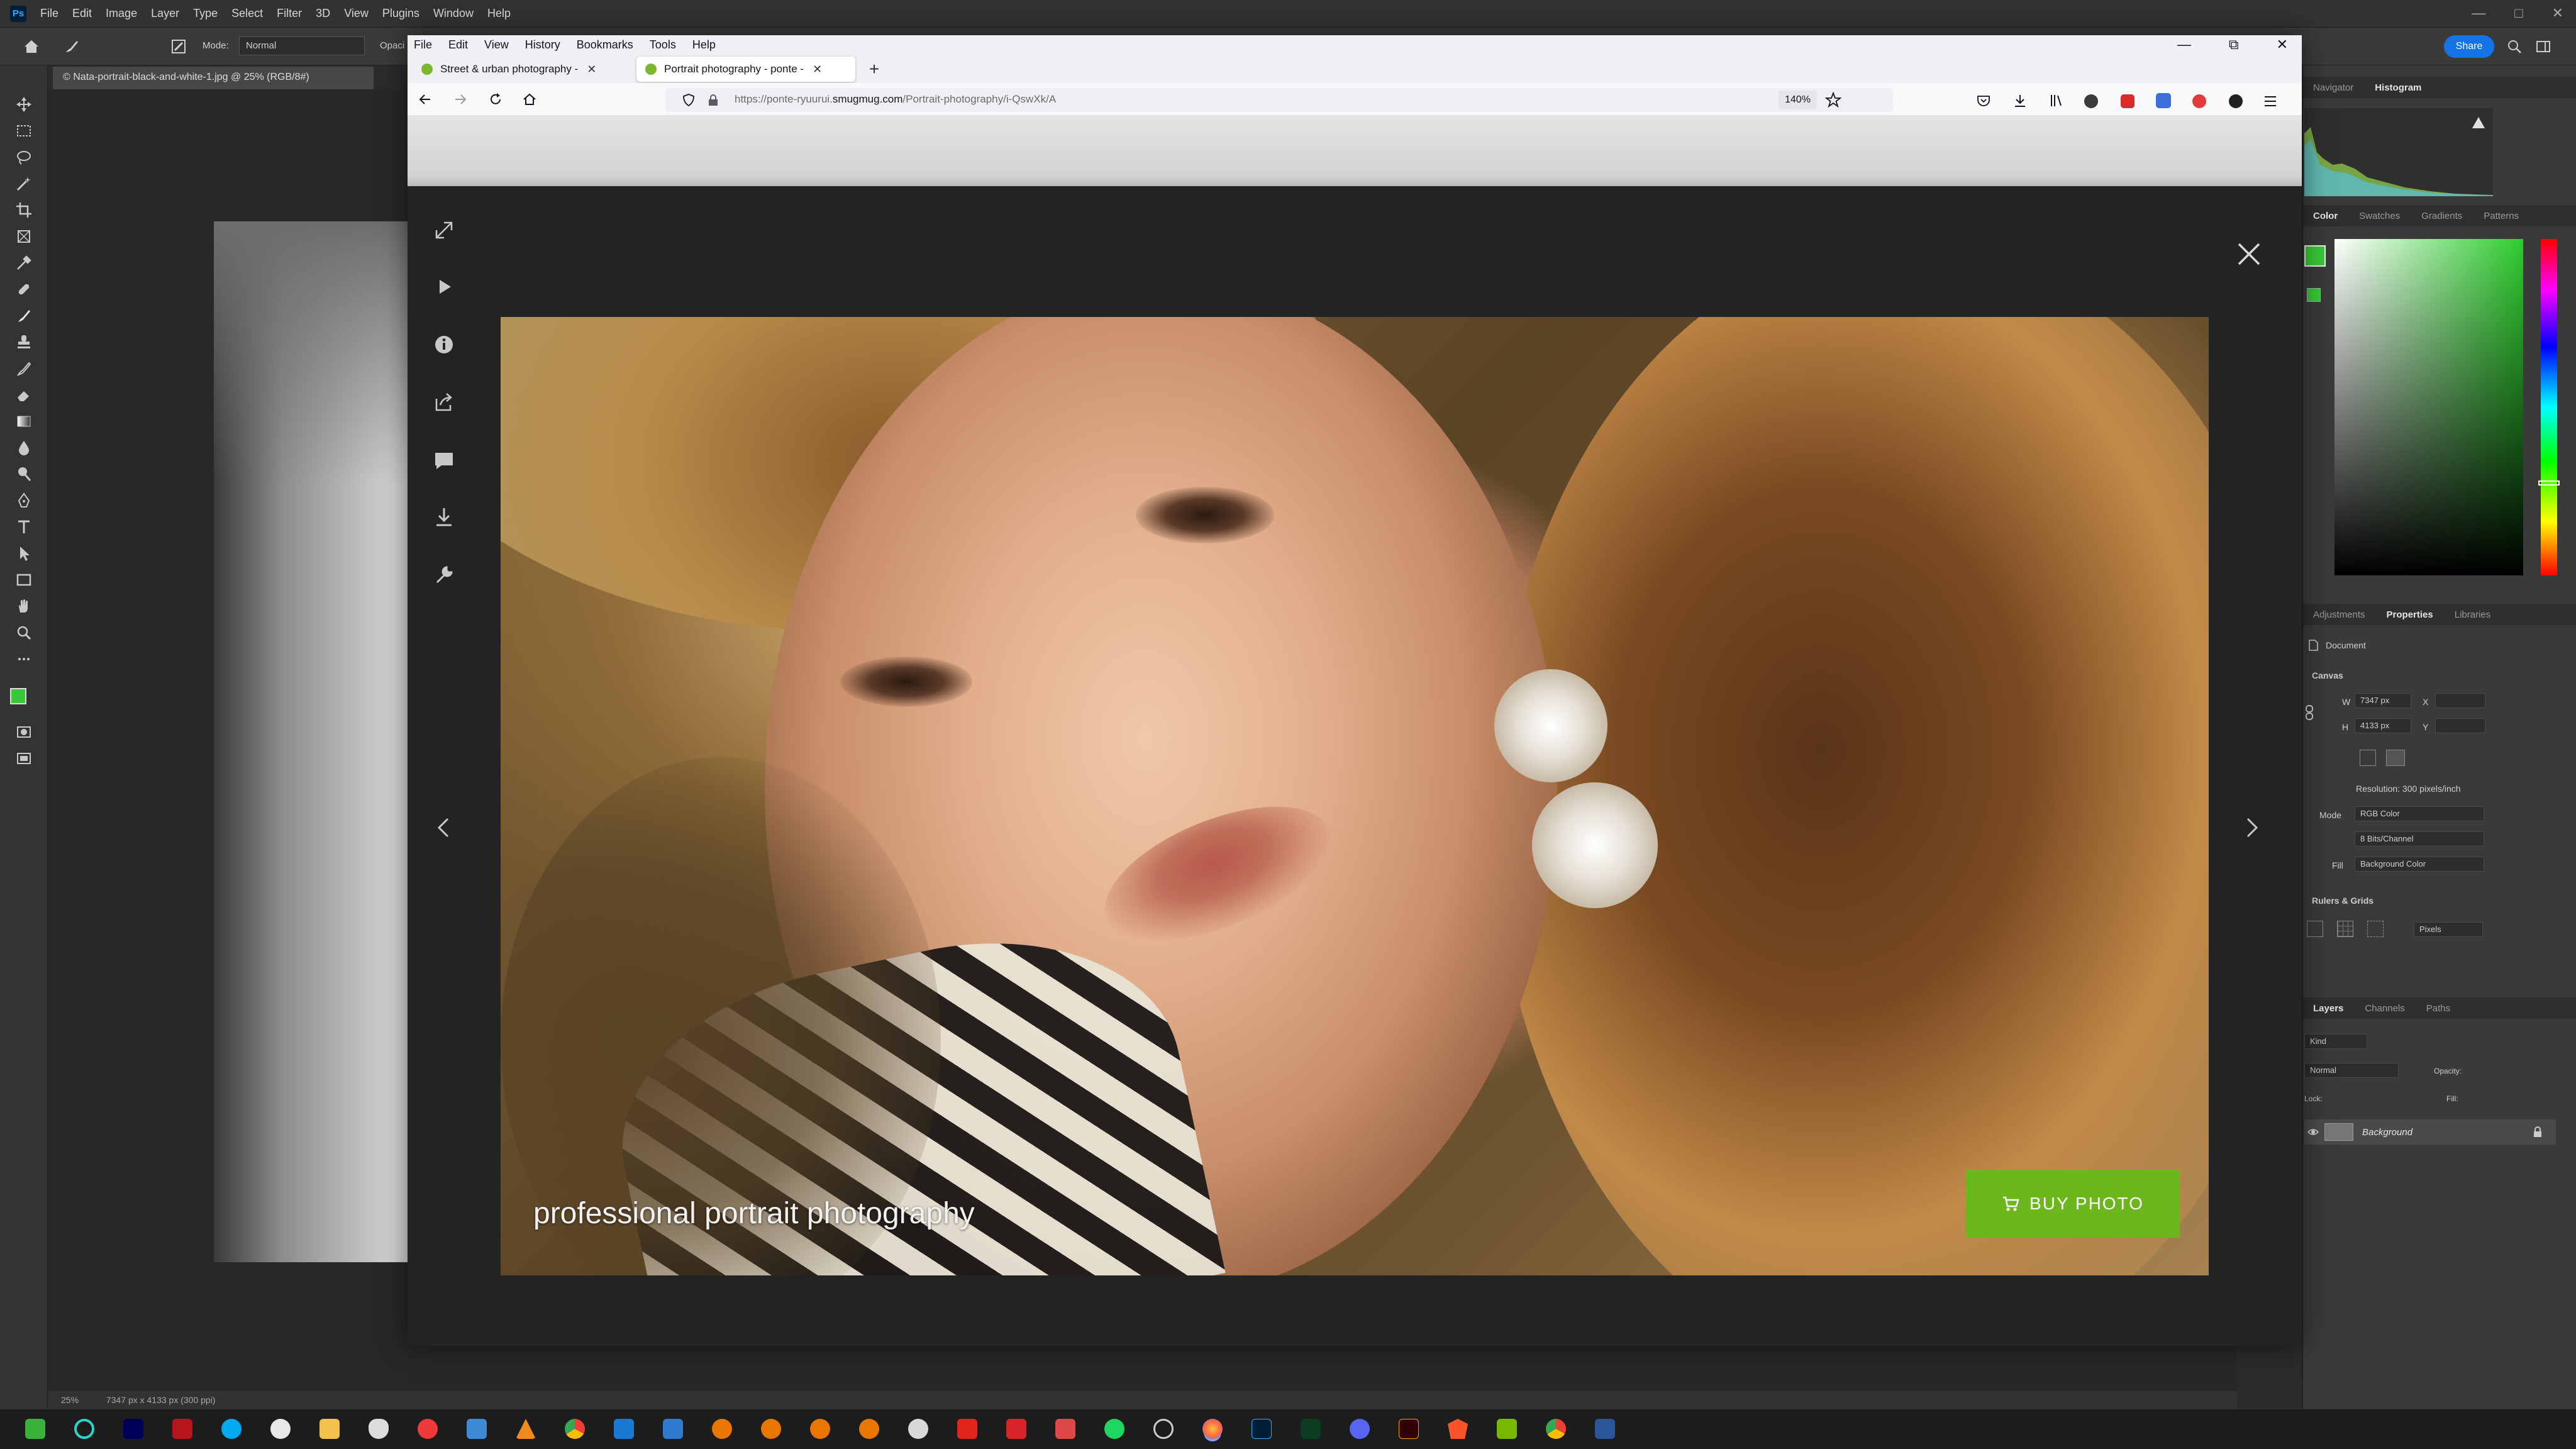 Image resolution: width=2576 pixels, height=1449 pixels. Describe the element at coordinates (24, 580) in the screenshot. I see `rectangle-tool-icon` at that location.